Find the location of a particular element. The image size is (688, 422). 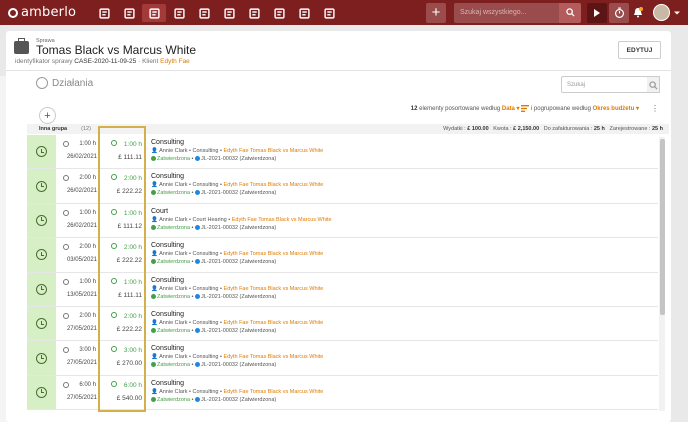

activity-type: Court Hearing is located at coordinates (209, 219).